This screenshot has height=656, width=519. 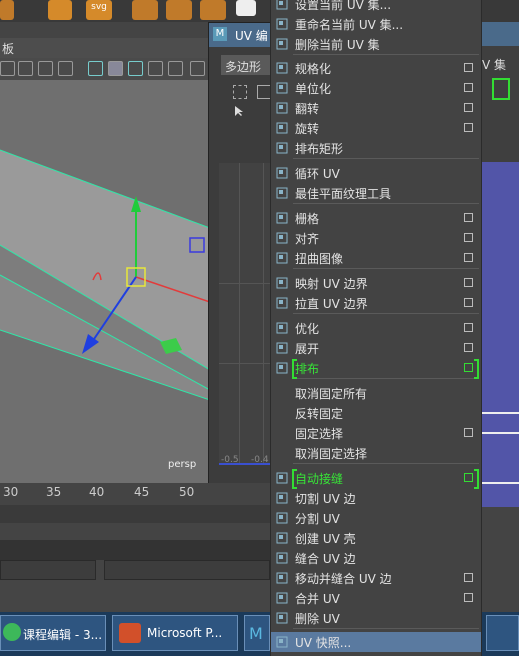 What do you see at coordinates (105, 48) in the screenshot?
I see `viewport-title-bar: 板` at bounding box center [105, 48].